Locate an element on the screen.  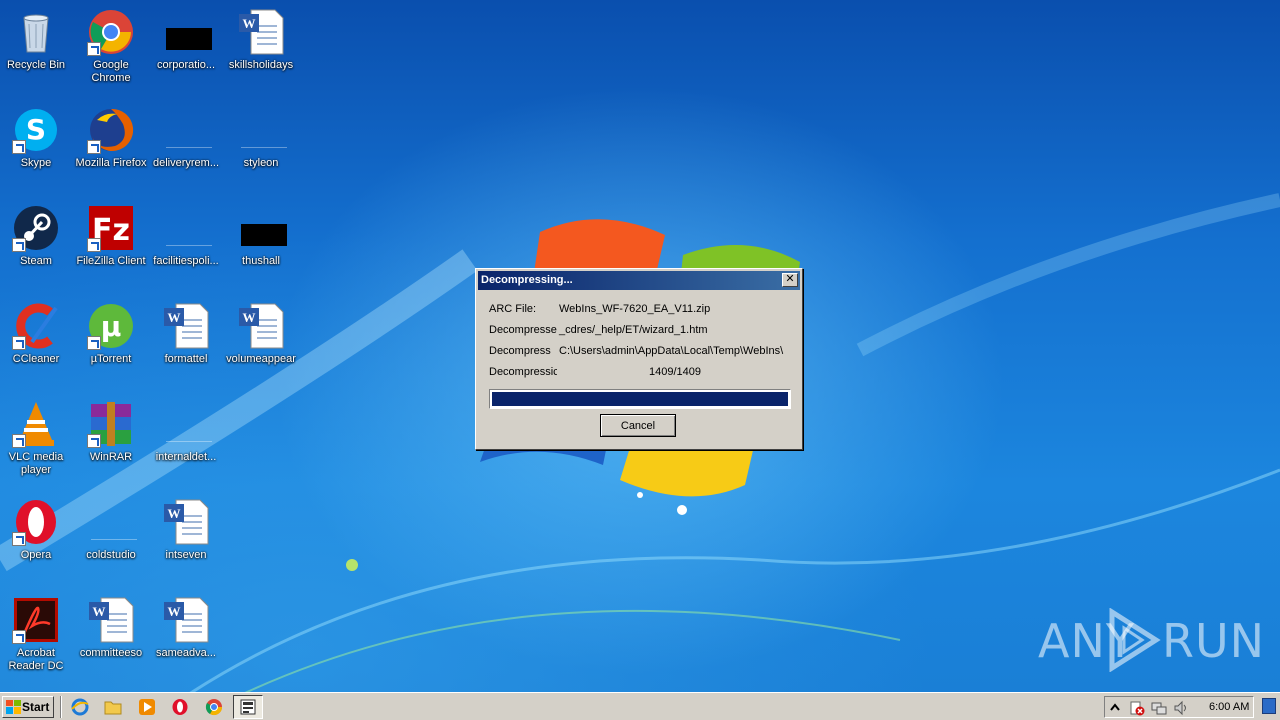
network-icon is located at coordinates (1159, 708).